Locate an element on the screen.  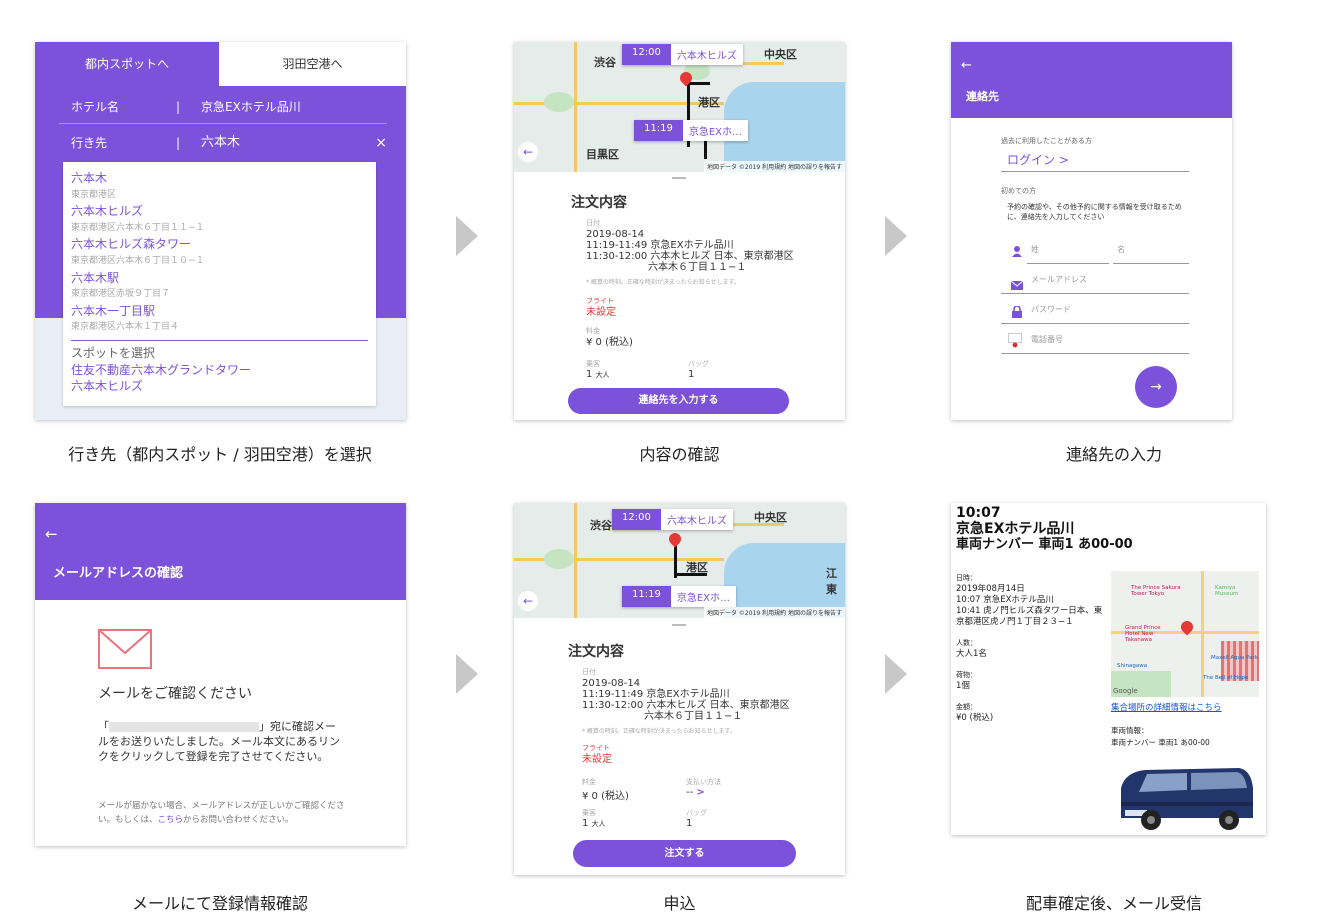
login-link: ログイン > is located at coordinates (1038, 159).